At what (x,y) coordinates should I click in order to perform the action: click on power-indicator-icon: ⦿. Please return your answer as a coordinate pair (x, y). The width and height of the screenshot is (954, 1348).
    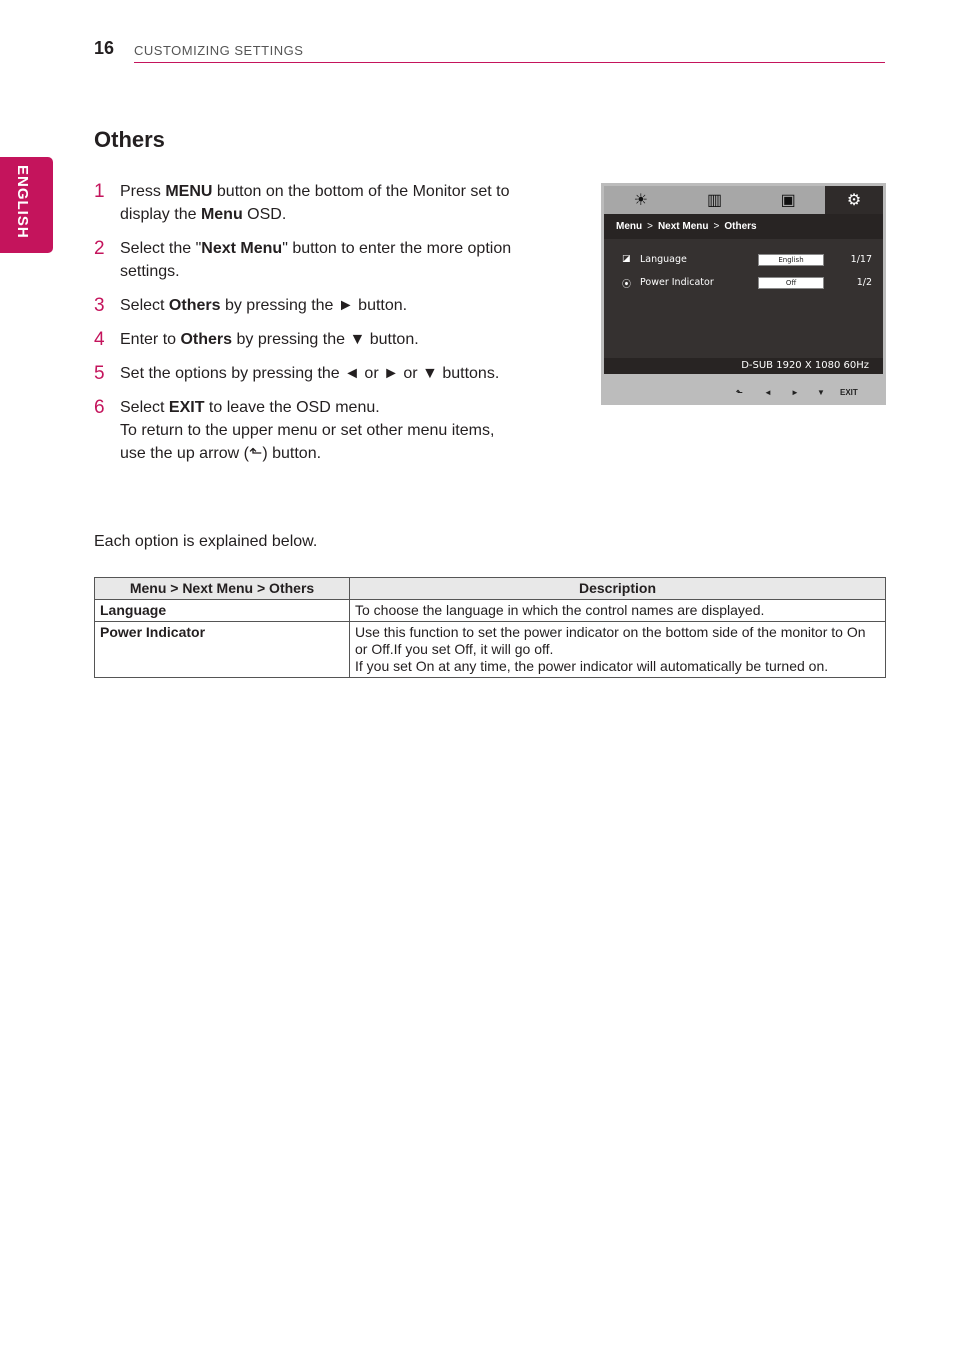
    Looking at the image, I should click on (627, 285).